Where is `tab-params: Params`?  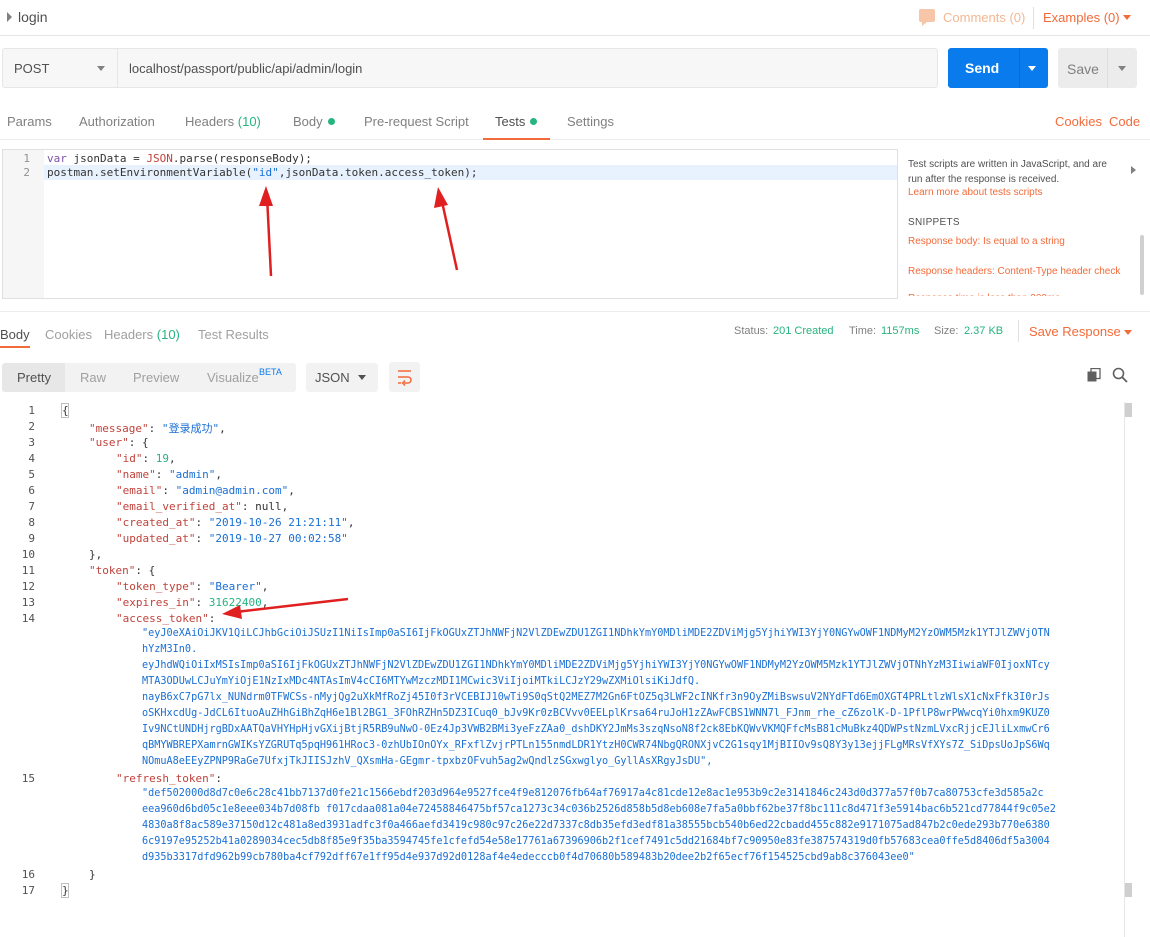
tab-params: Params is located at coordinates (29, 121).